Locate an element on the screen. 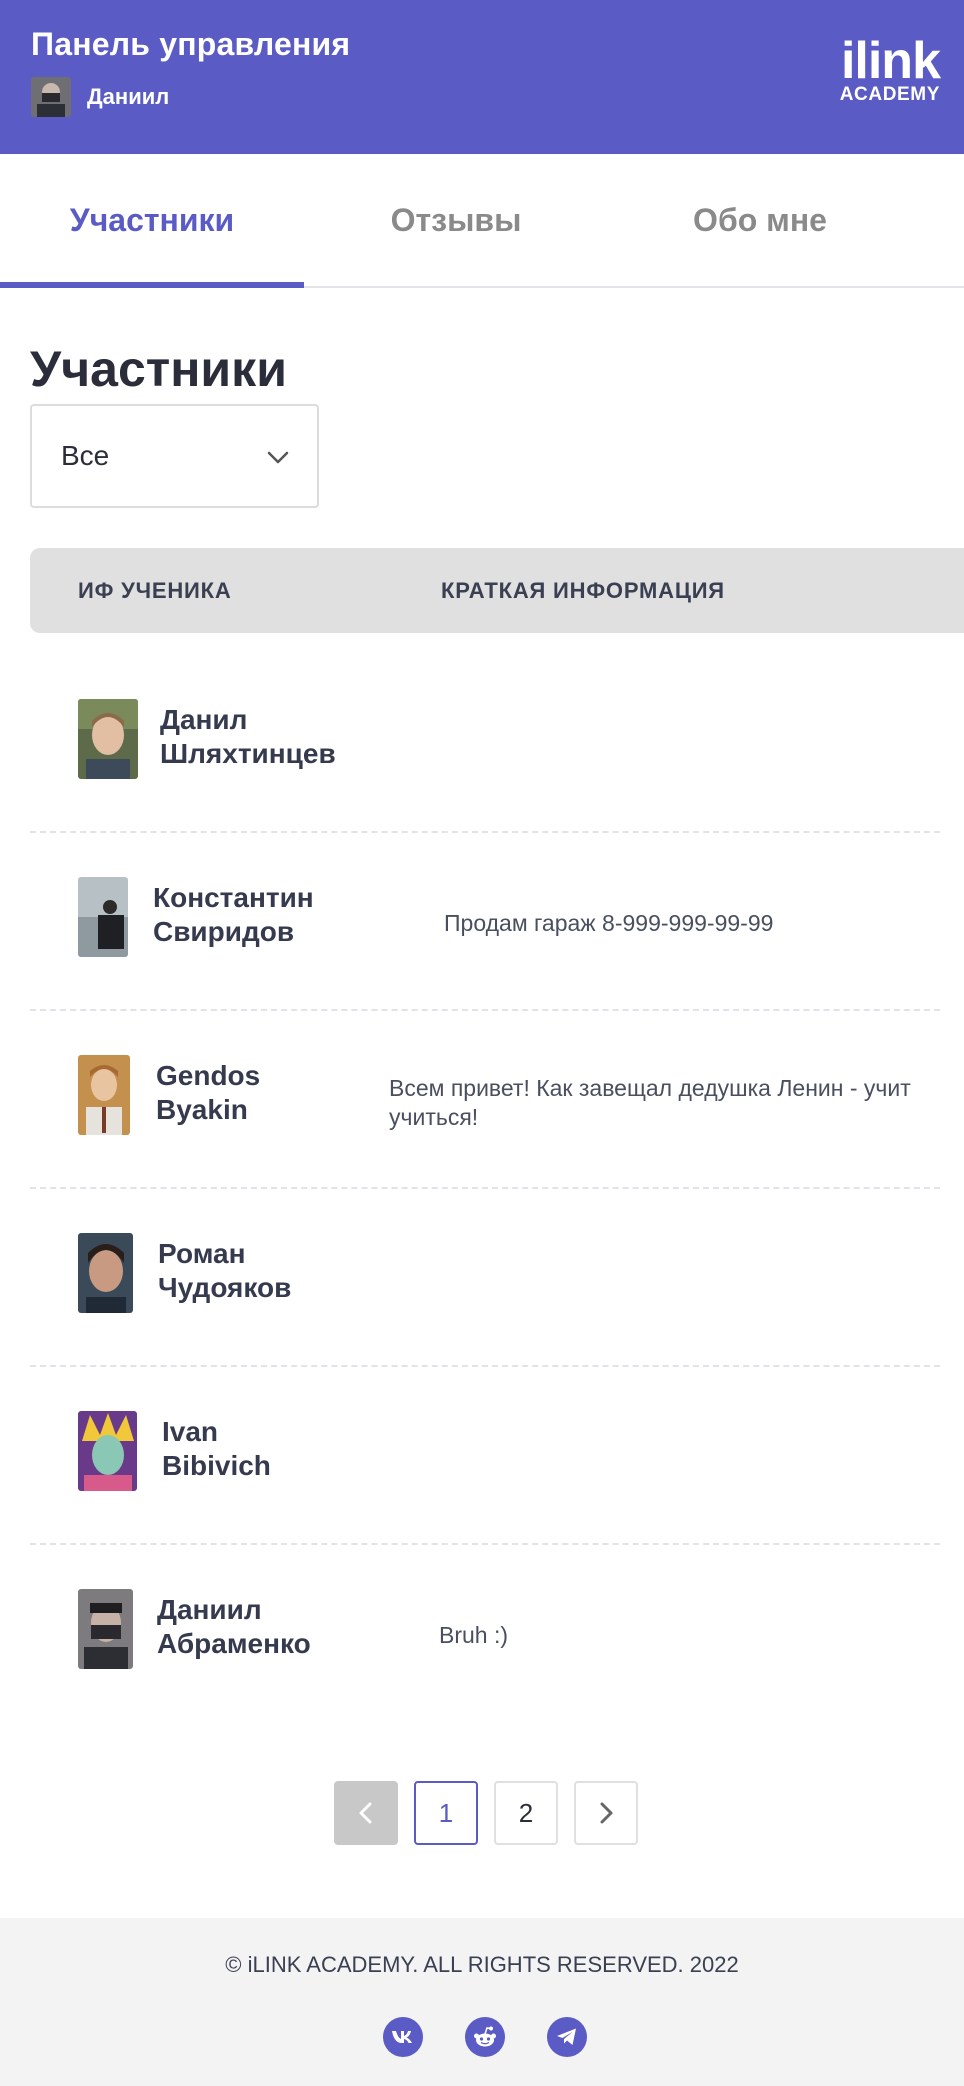 The width and height of the screenshot is (964, 2086). table-row: Данил Шляхтинцев is located at coordinates (485, 744).